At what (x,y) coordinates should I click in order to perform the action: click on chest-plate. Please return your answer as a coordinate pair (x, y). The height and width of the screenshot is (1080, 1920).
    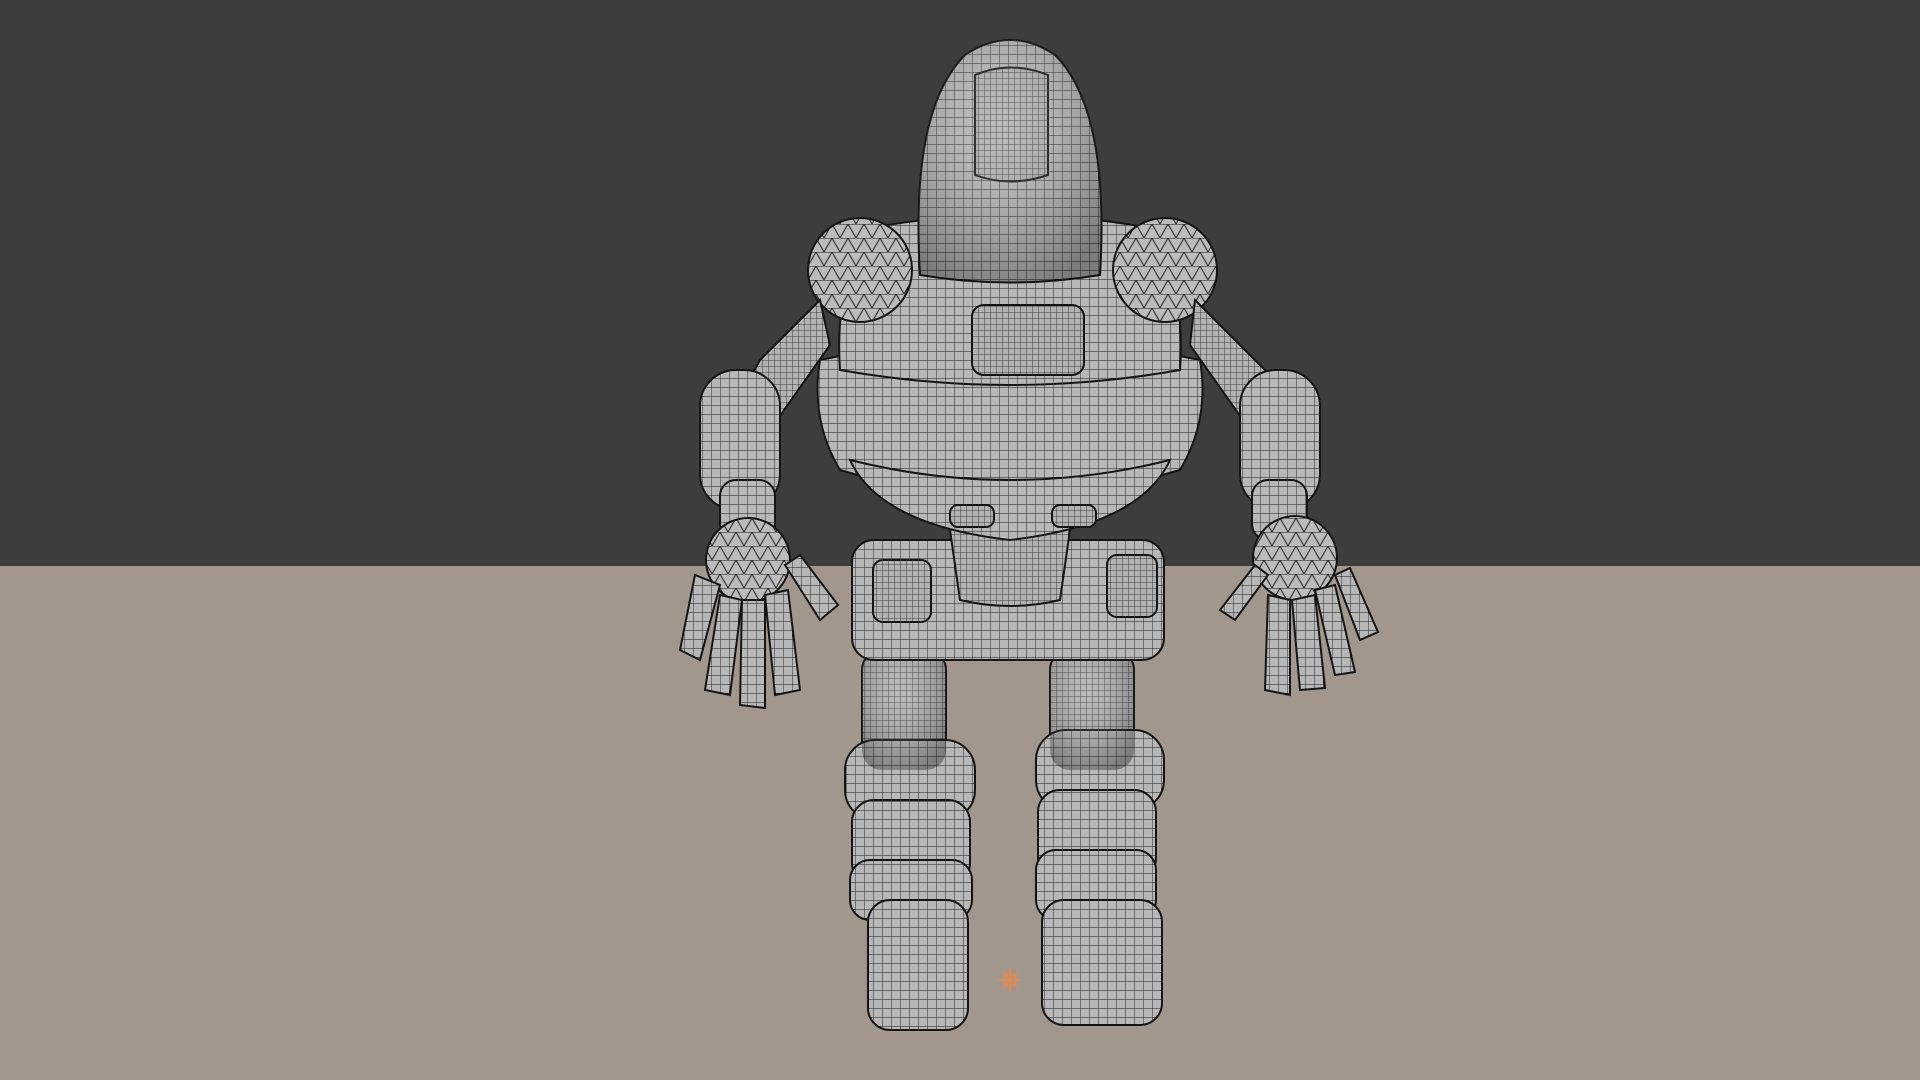
    Looking at the image, I should click on (1028, 340).